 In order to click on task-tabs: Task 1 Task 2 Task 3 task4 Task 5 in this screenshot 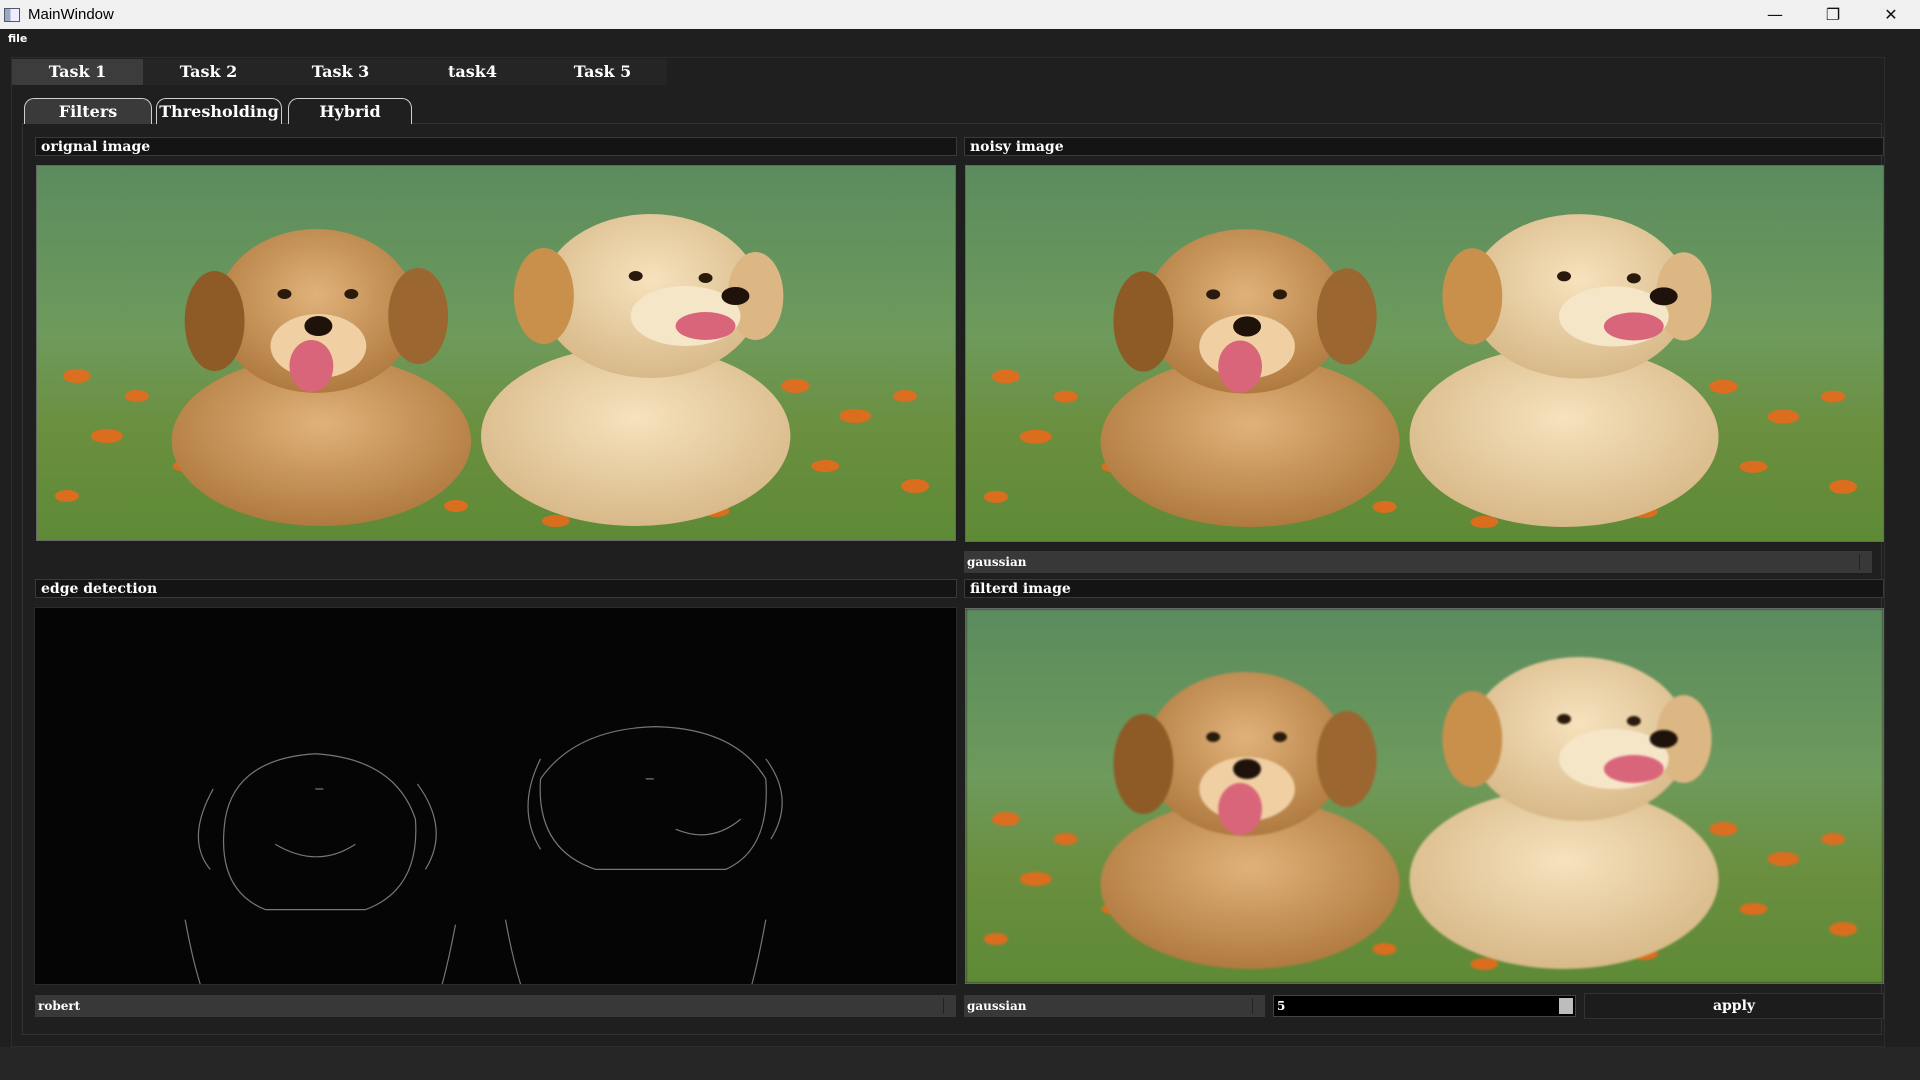, I will do `click(339, 72)`.